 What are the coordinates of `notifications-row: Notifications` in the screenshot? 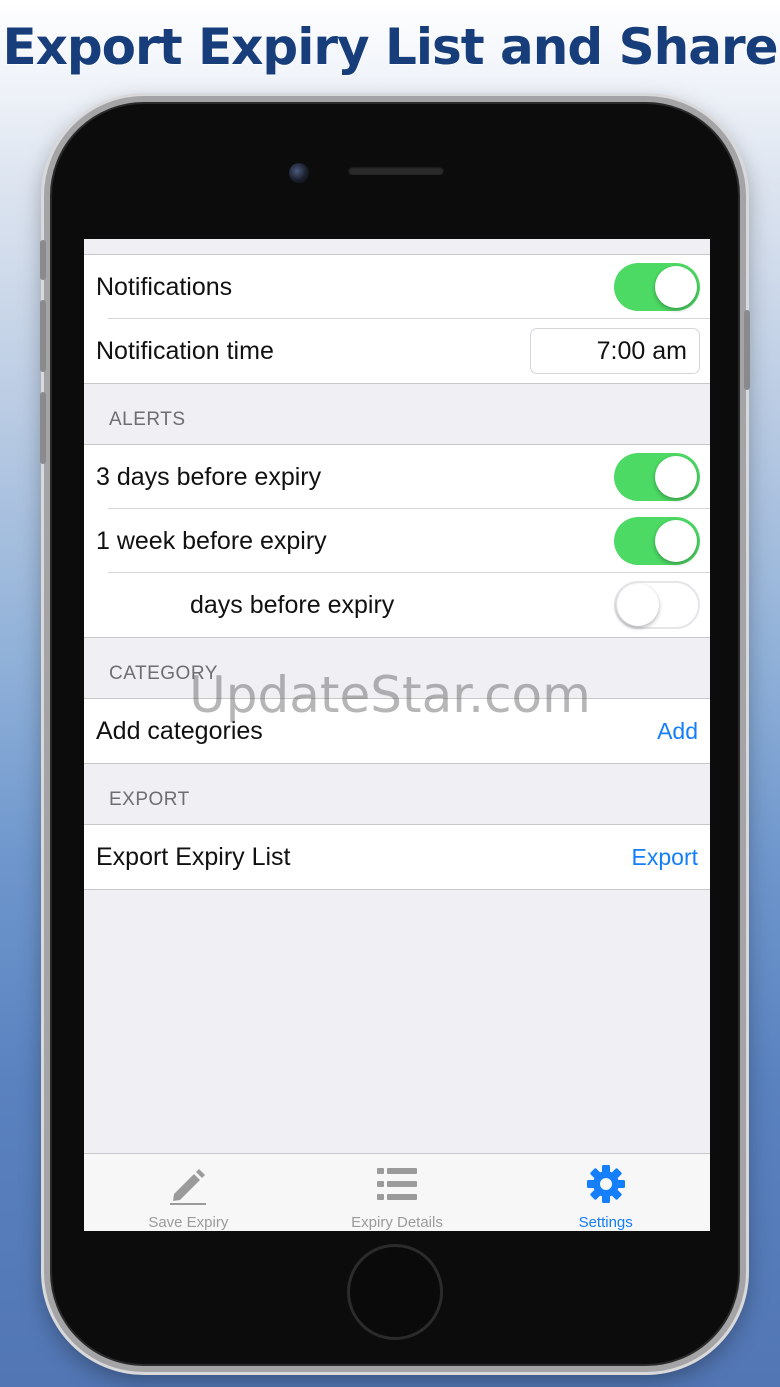 It's located at (397, 287).